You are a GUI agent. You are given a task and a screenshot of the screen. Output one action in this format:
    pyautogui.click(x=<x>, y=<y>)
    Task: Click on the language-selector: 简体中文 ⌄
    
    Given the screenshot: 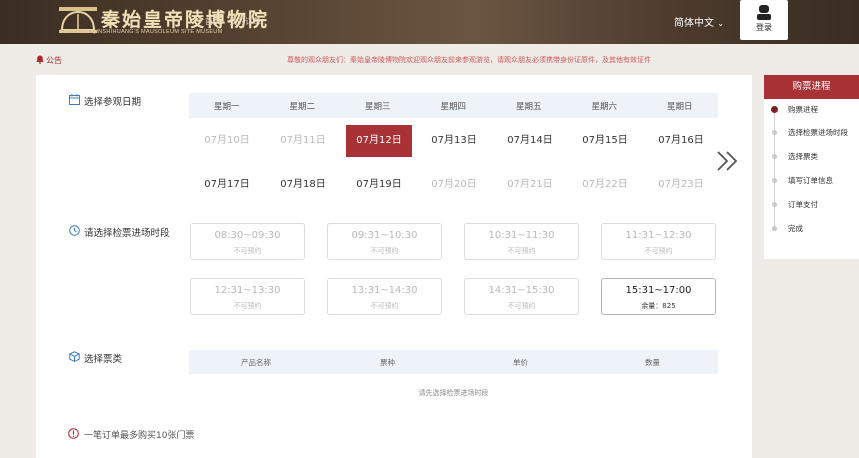 What is the action you would take?
    pyautogui.click(x=699, y=21)
    